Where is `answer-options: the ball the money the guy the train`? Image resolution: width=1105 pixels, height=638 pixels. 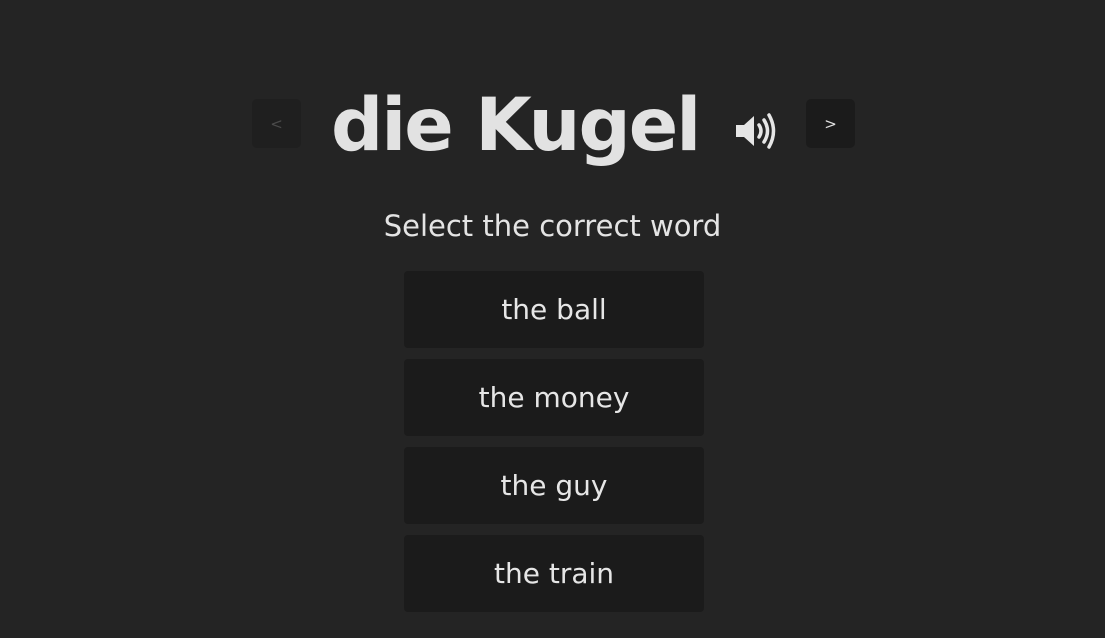 answer-options: the ball the money the guy the train is located at coordinates (554, 447).